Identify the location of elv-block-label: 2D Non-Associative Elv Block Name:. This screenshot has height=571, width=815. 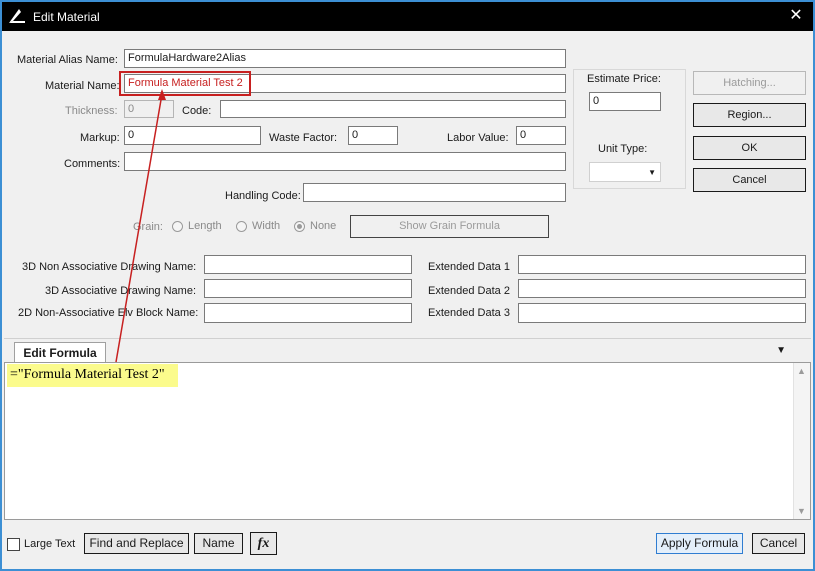
(108, 313).